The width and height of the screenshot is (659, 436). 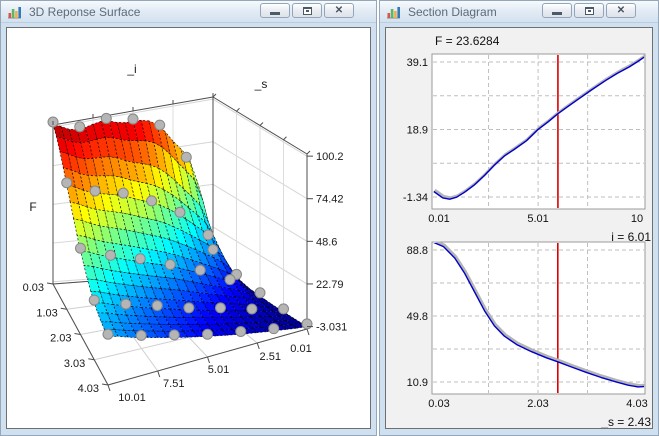 What do you see at coordinates (330, 200) in the screenshot?
I see `svg-text: 74.42` at bounding box center [330, 200].